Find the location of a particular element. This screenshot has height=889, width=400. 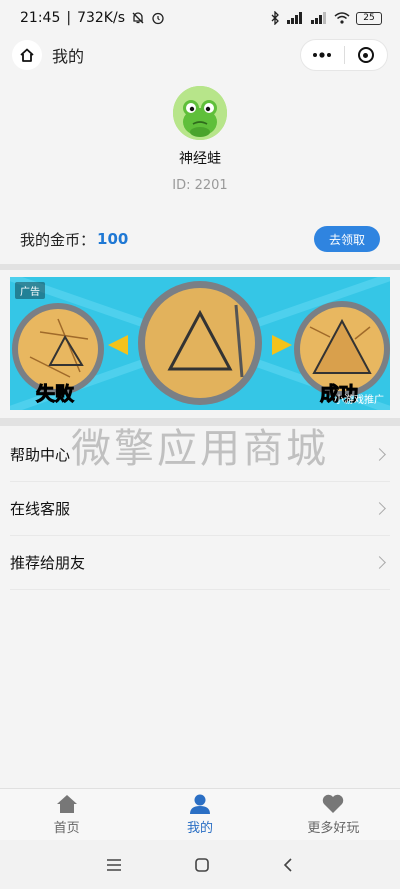

profile-section: 神经蛙 ID: 2201 is located at coordinates (200, 139).